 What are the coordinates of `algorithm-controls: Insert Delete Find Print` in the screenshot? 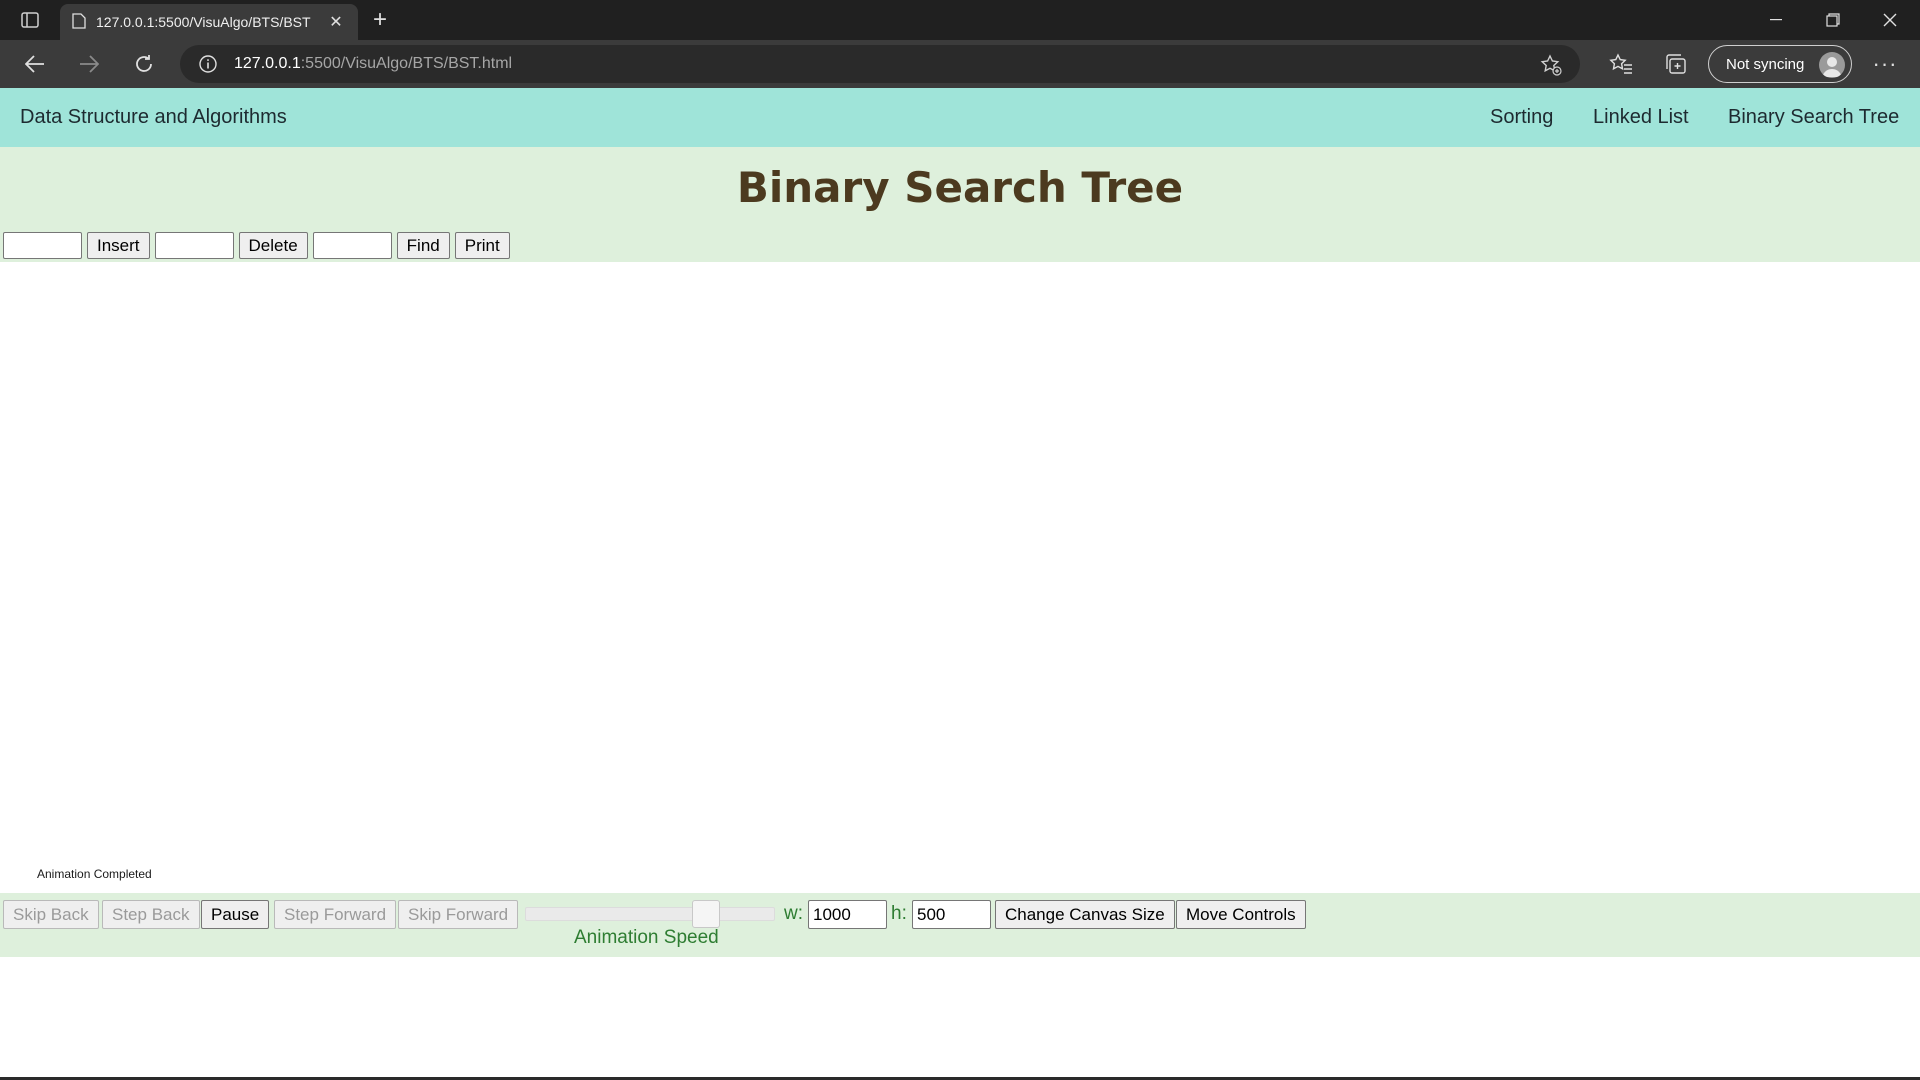 It's located at (256, 245).